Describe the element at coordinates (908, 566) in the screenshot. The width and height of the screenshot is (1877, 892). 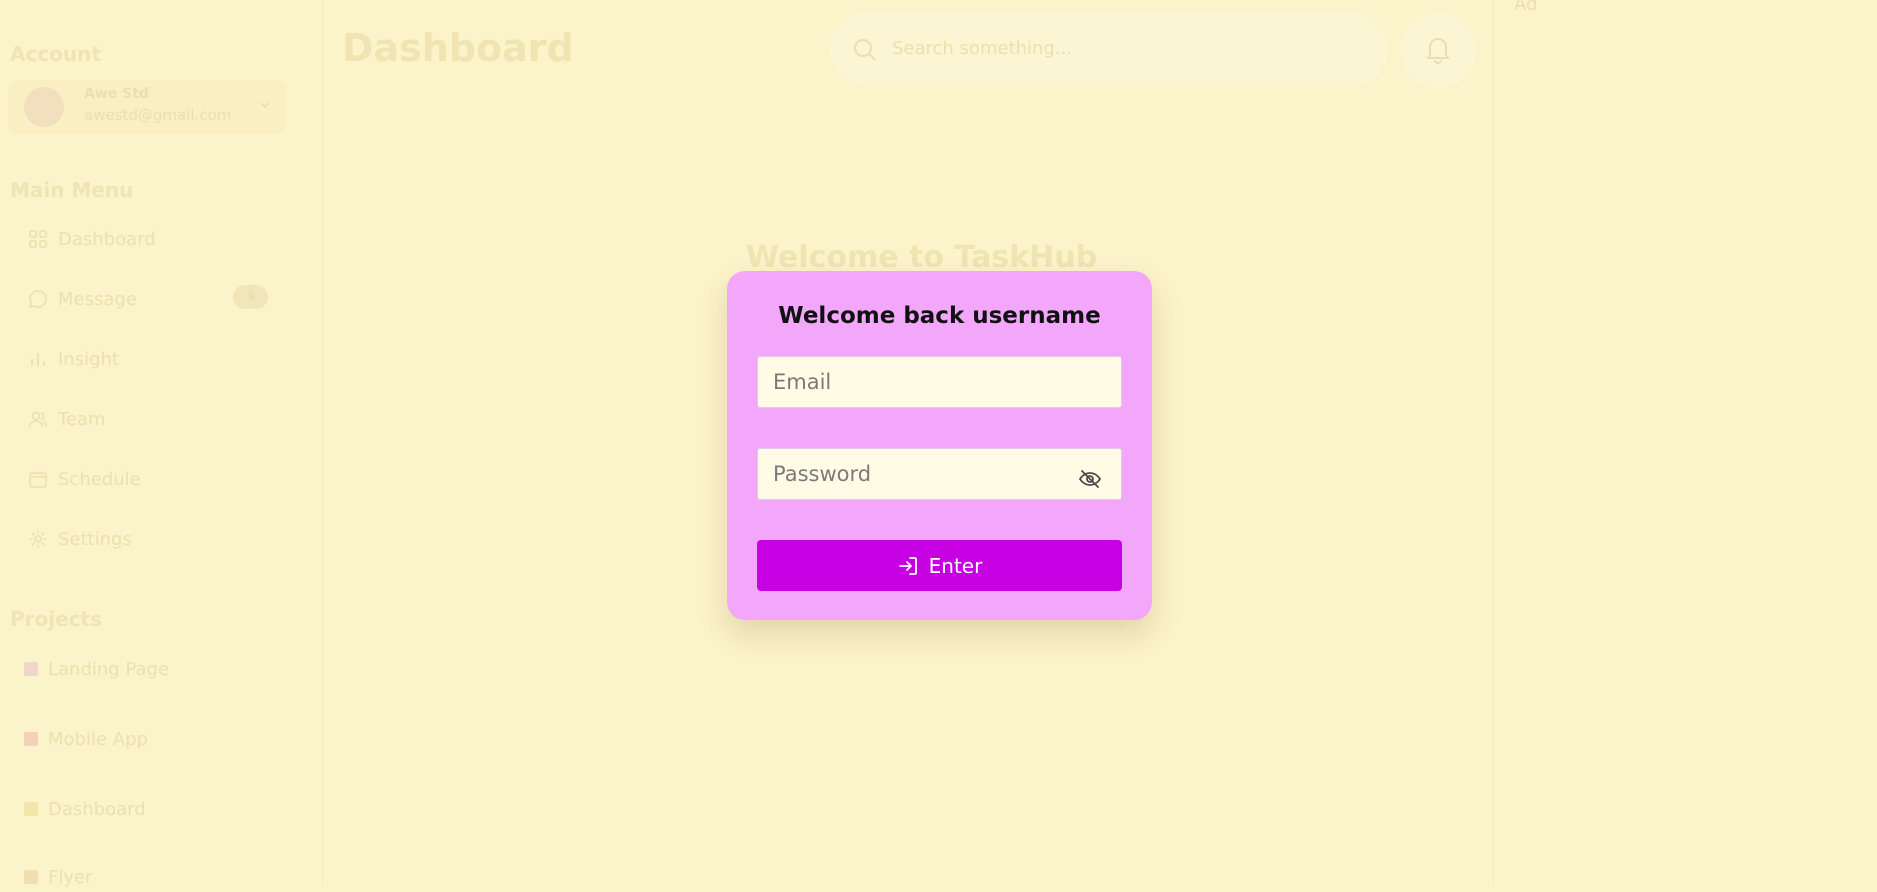
I see `sign-in-icon` at that location.